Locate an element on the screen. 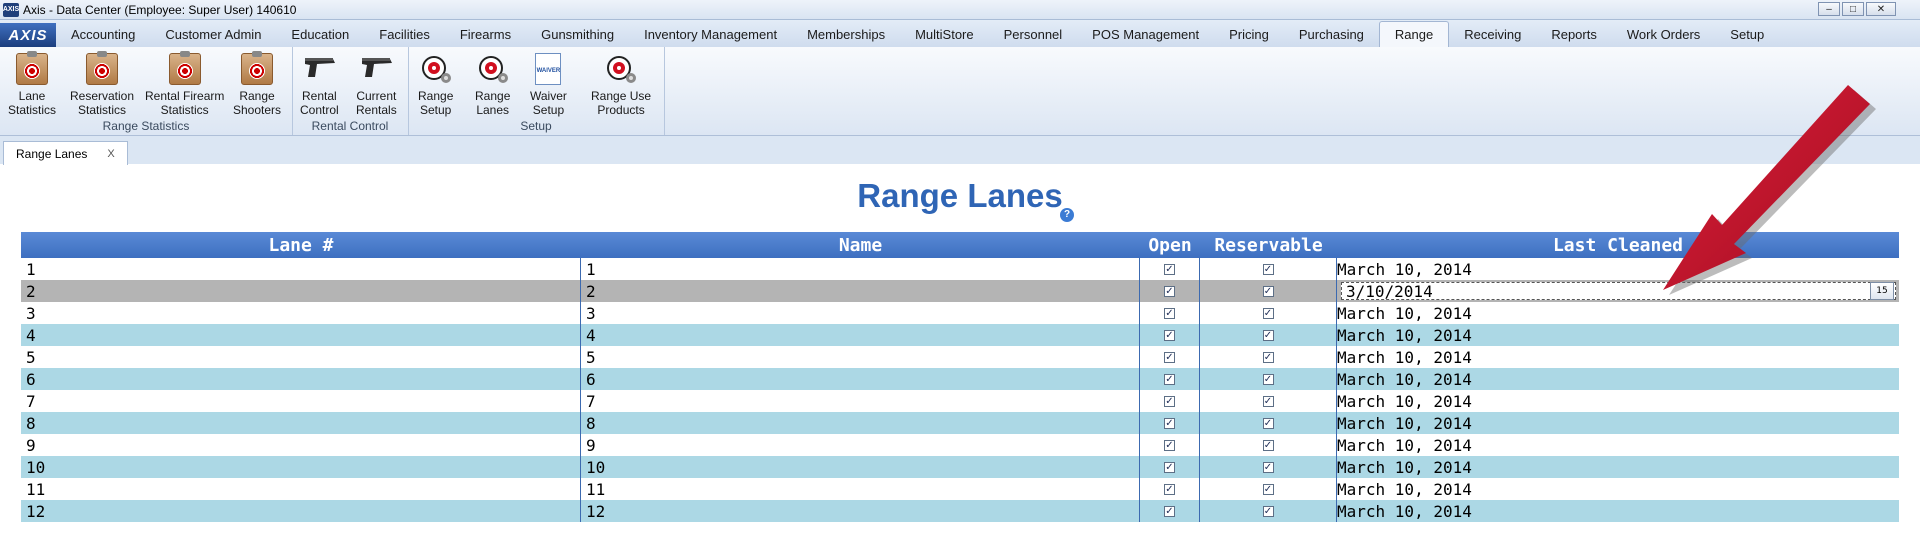 Image resolution: width=1920 pixels, height=534 pixels. menu-tab-reports: Reports is located at coordinates (1574, 34).